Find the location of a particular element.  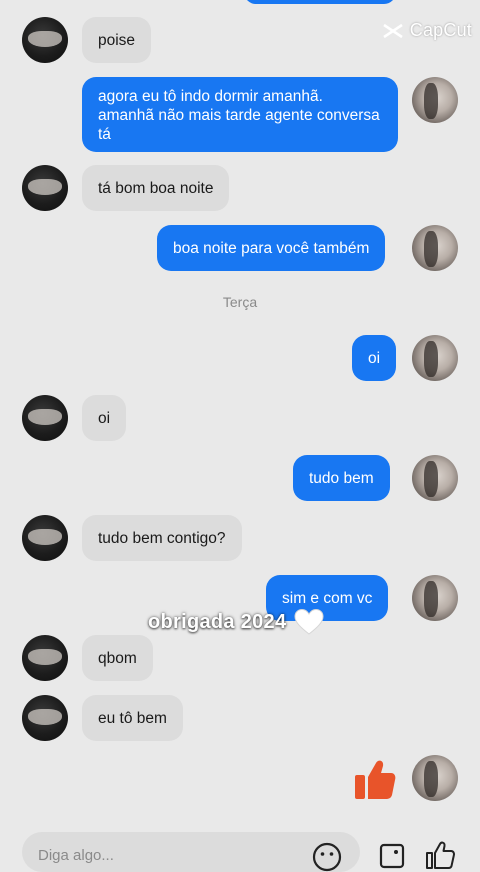

incoming-message: tá bom boa noite is located at coordinates (156, 188).